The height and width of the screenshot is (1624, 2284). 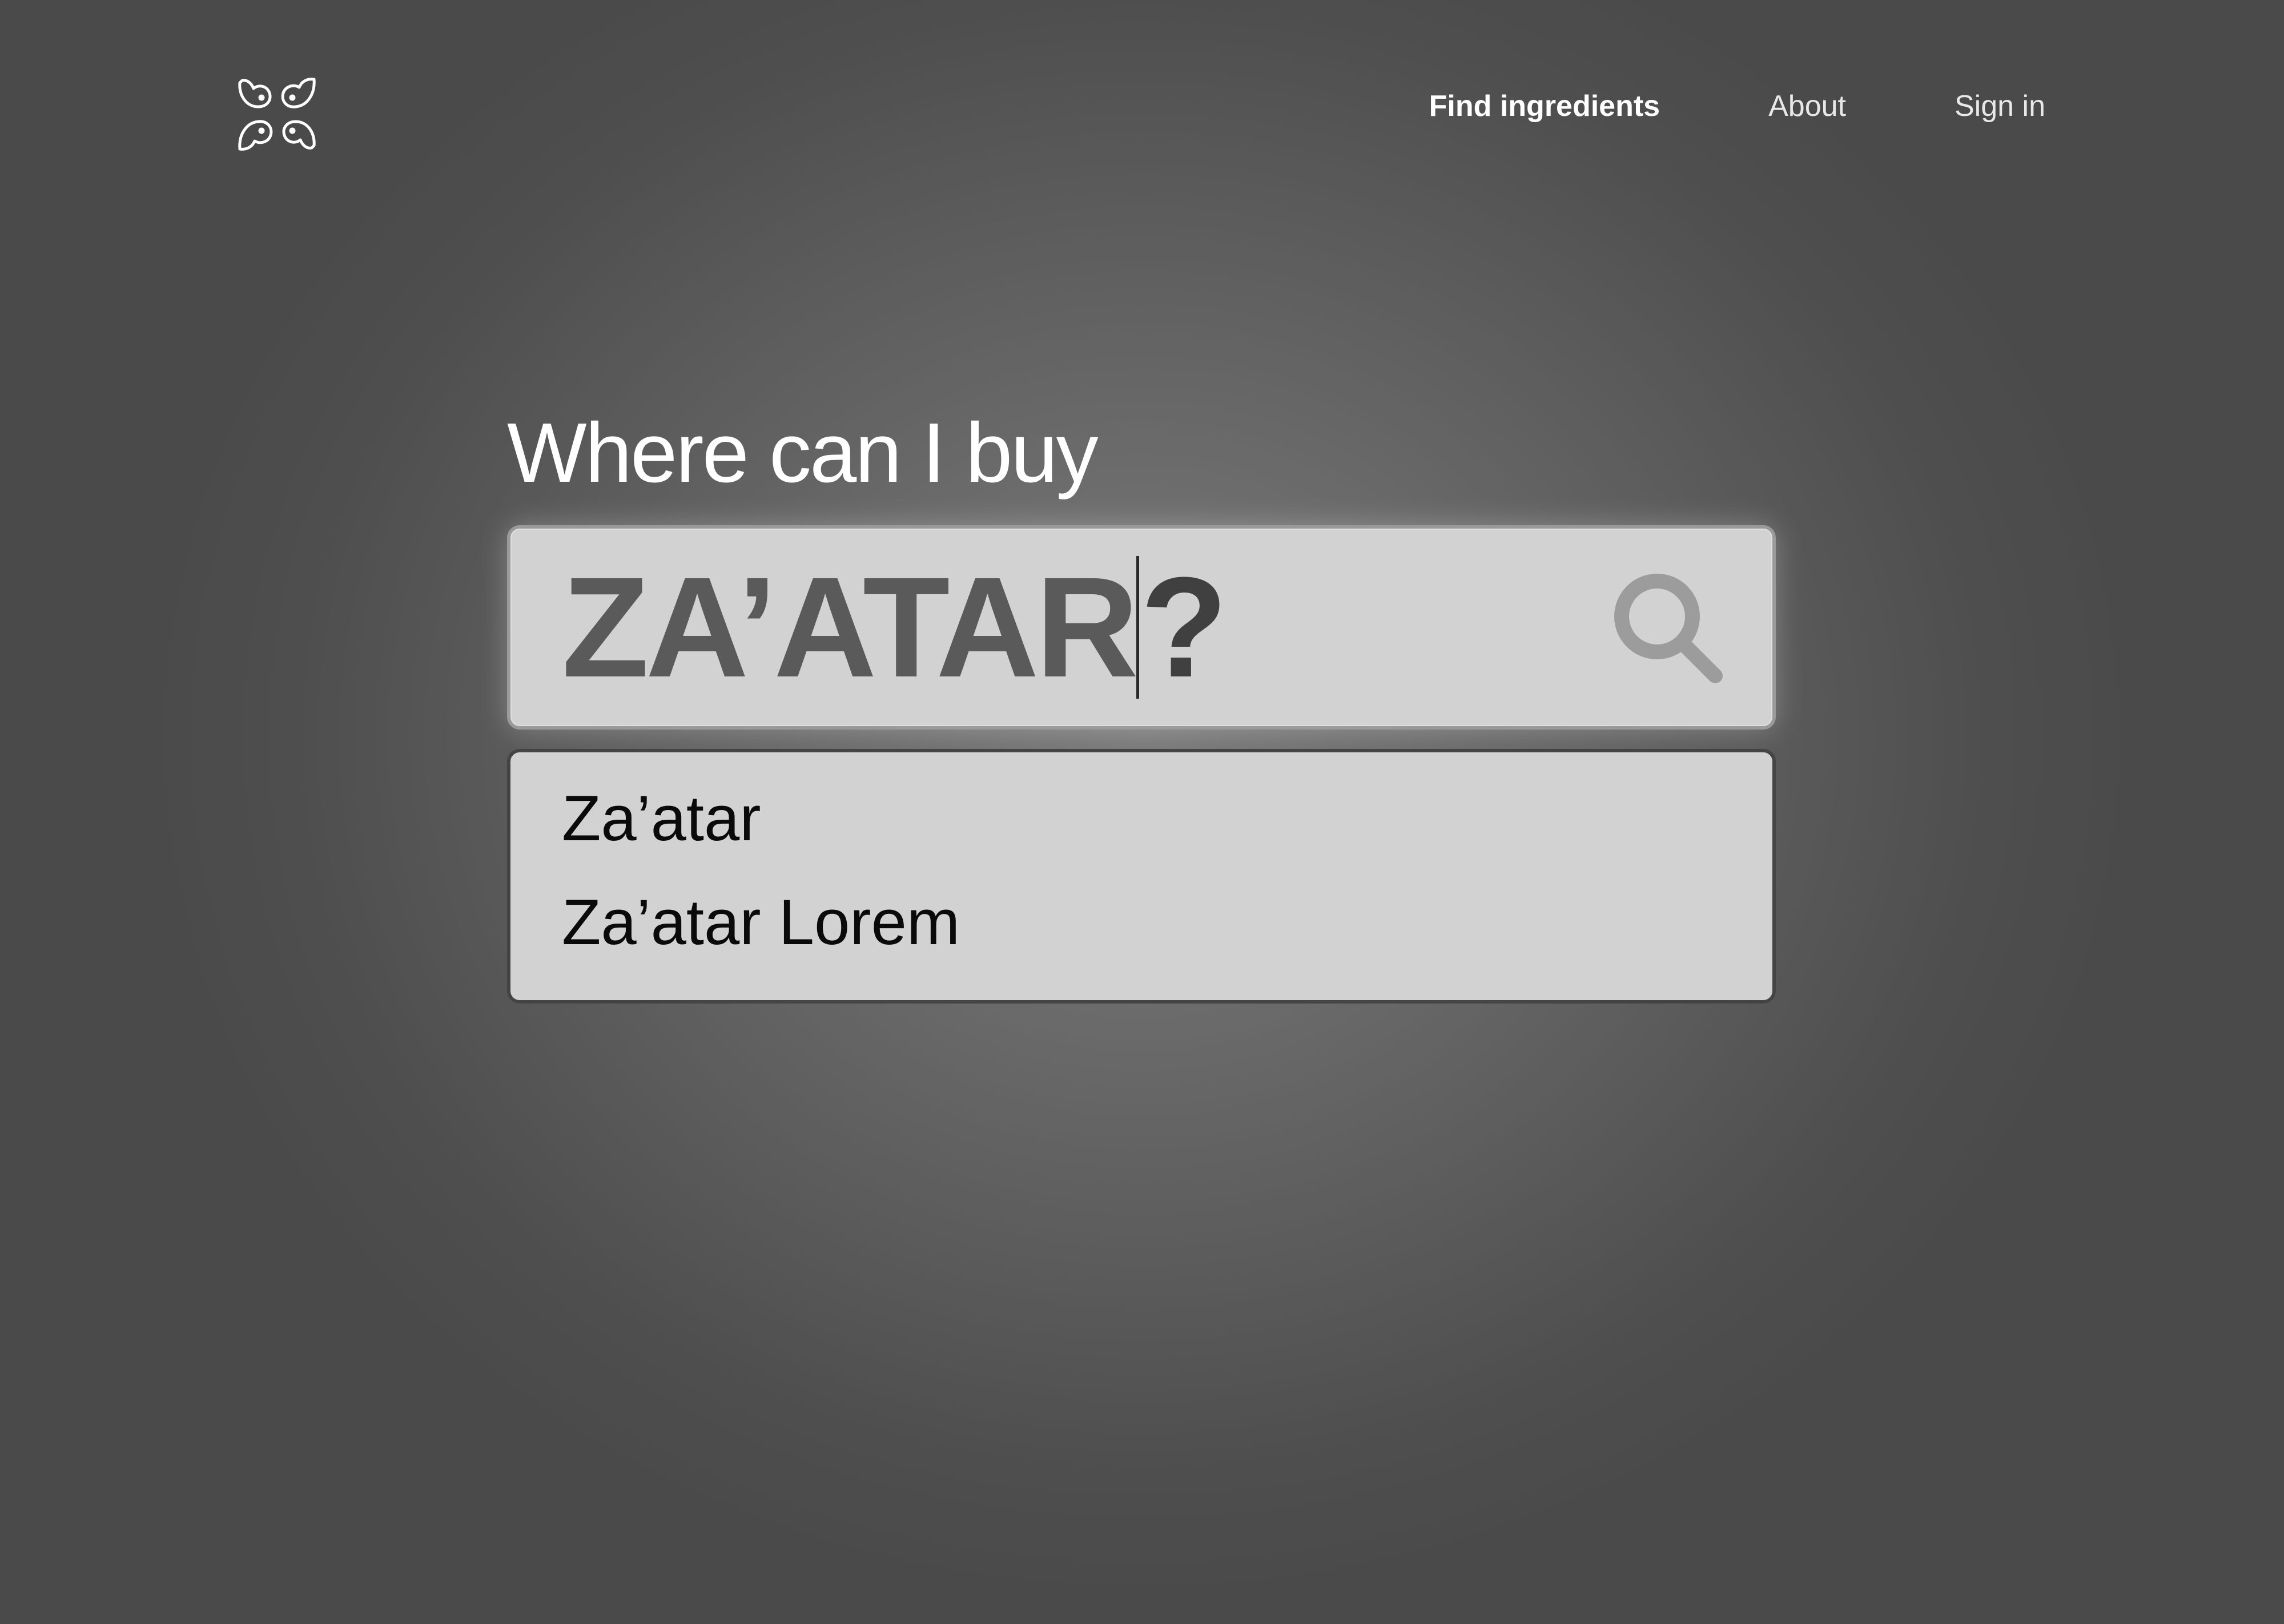 What do you see at coordinates (1807, 106) in the screenshot?
I see `nav-about: About` at bounding box center [1807, 106].